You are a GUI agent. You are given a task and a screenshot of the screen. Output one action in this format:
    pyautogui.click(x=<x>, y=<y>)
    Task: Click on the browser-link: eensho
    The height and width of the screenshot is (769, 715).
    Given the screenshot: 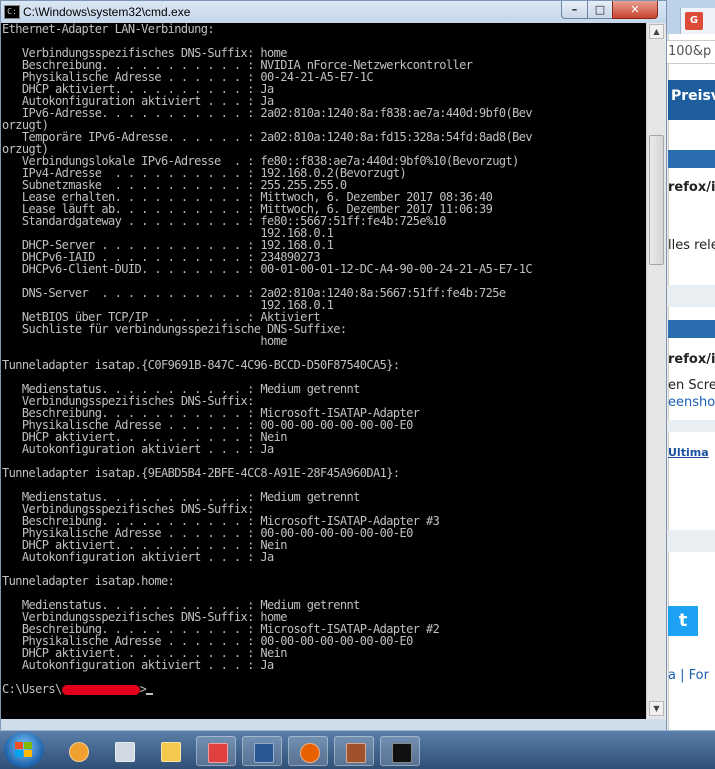 What is the action you would take?
    pyautogui.click(x=691, y=402)
    